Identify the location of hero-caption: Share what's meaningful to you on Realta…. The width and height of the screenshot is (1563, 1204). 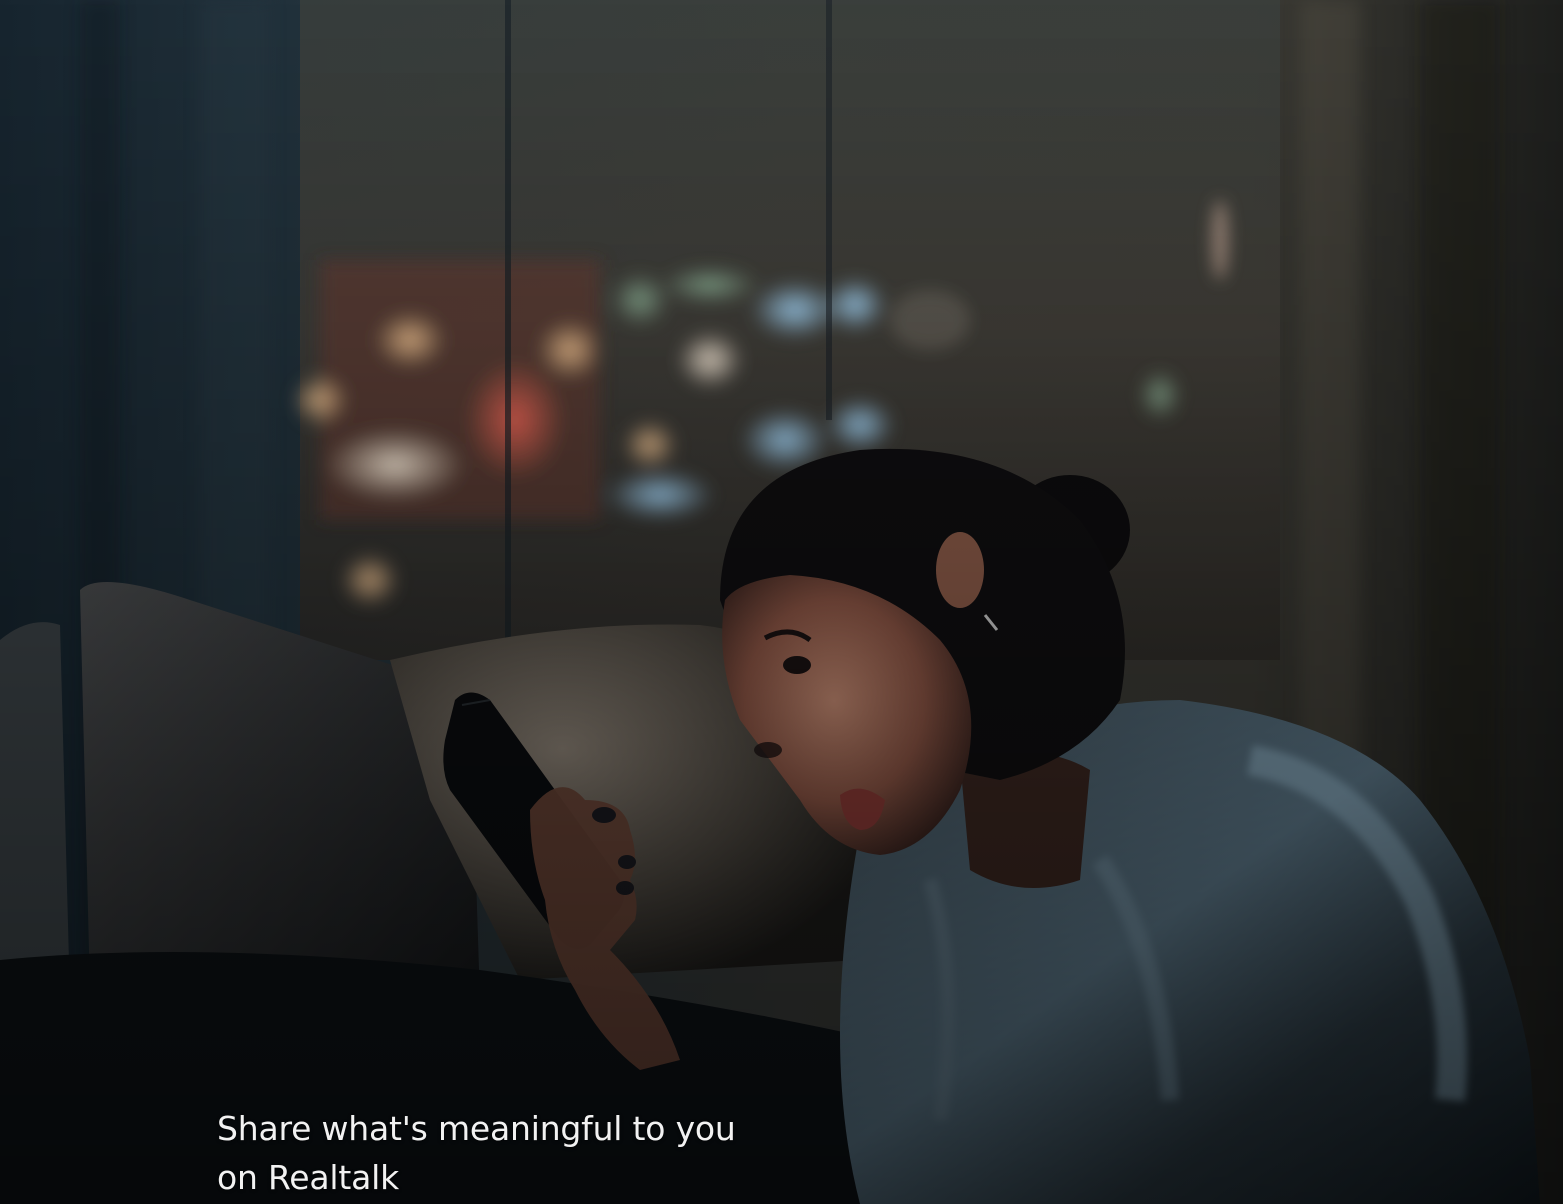
(497, 1153).